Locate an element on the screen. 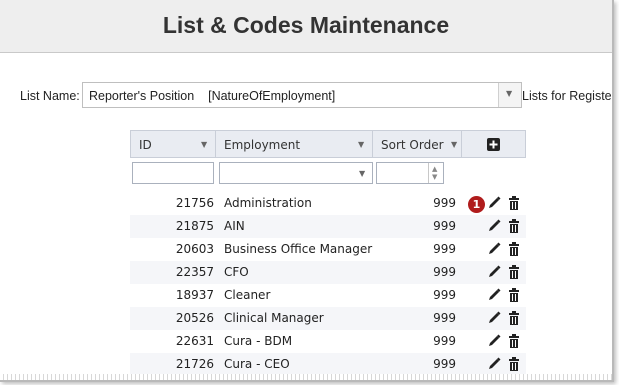 The image size is (619, 385). list-name-value: Reporter's Position [NatureOfEmployment] is located at coordinates (212, 96).